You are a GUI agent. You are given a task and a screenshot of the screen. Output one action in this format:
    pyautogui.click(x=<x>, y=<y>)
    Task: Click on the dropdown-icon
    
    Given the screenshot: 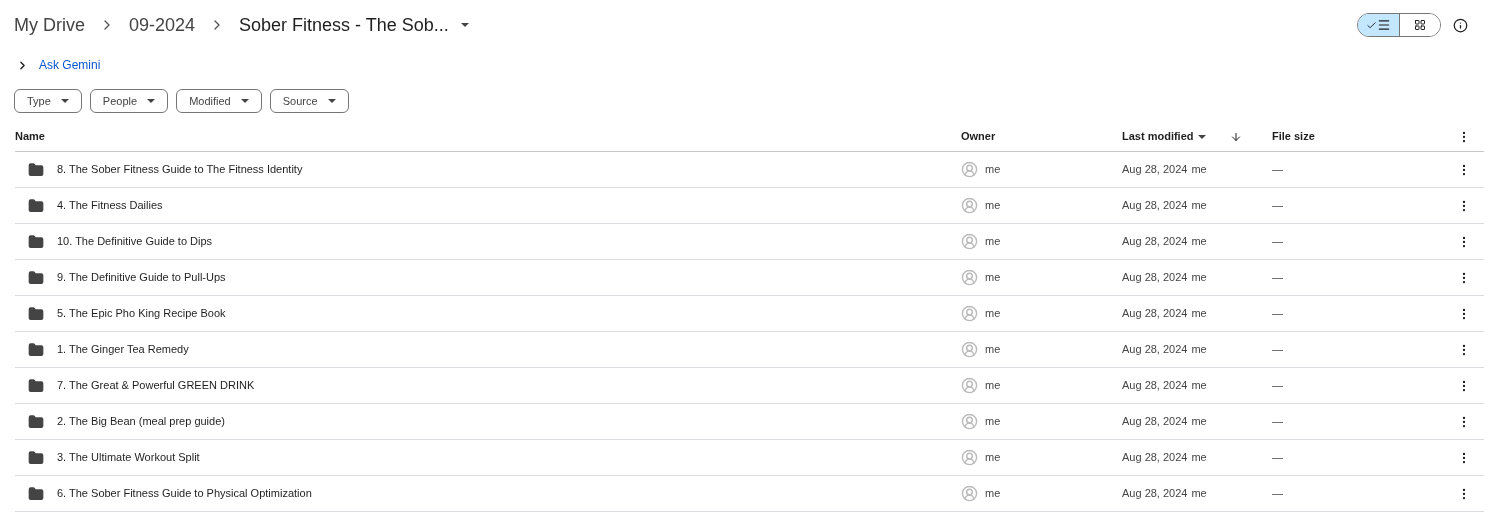 What is the action you would take?
    pyautogui.click(x=464, y=25)
    